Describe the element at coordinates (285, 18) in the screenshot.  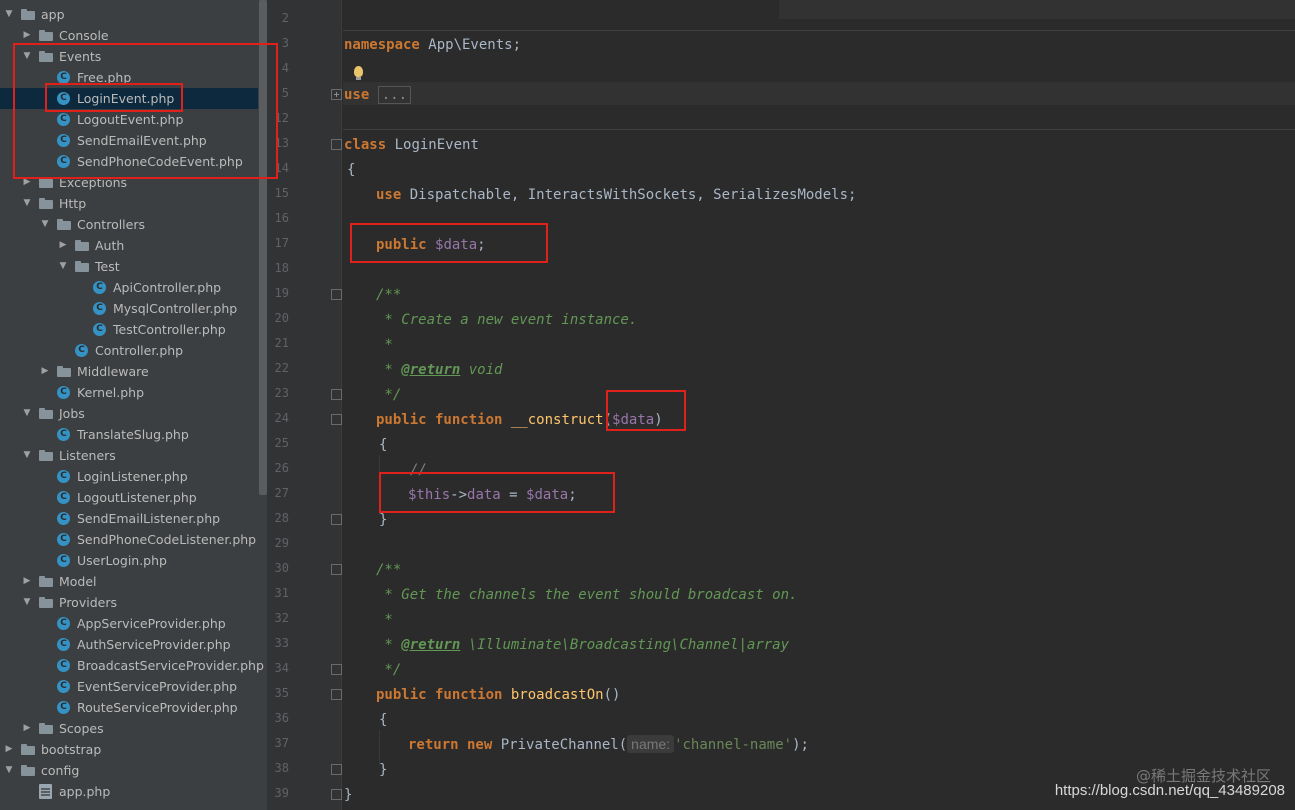
I see `line-number: 2` at that location.